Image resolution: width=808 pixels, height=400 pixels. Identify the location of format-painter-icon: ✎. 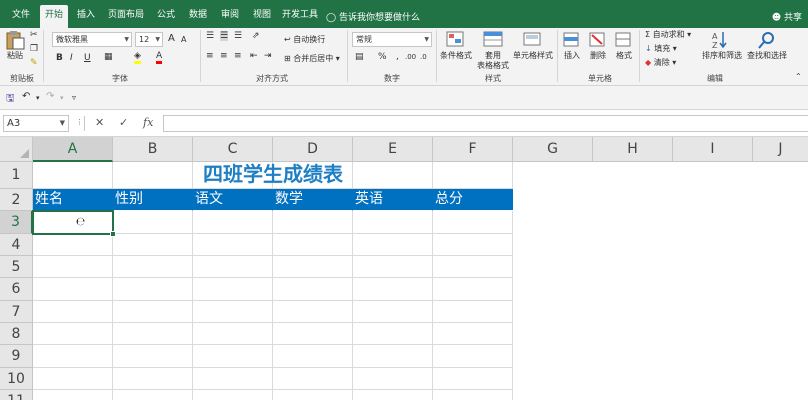
(34, 63).